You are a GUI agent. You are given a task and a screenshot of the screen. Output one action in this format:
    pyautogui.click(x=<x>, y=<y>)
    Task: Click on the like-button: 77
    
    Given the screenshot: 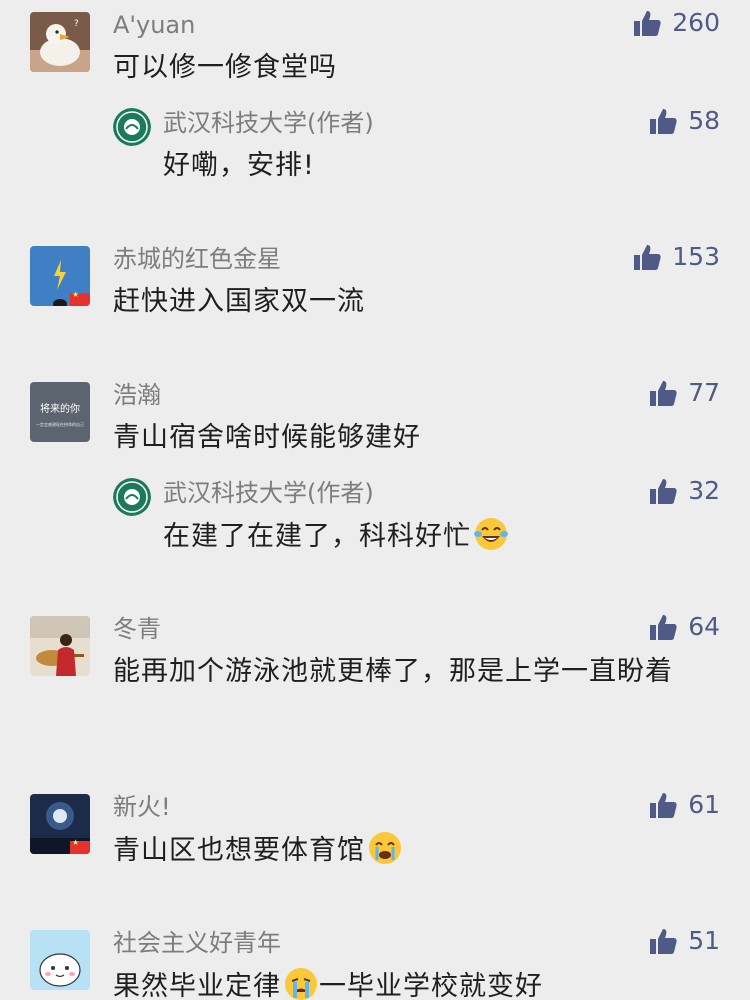 What is the action you would take?
    pyautogui.click(x=684, y=393)
    